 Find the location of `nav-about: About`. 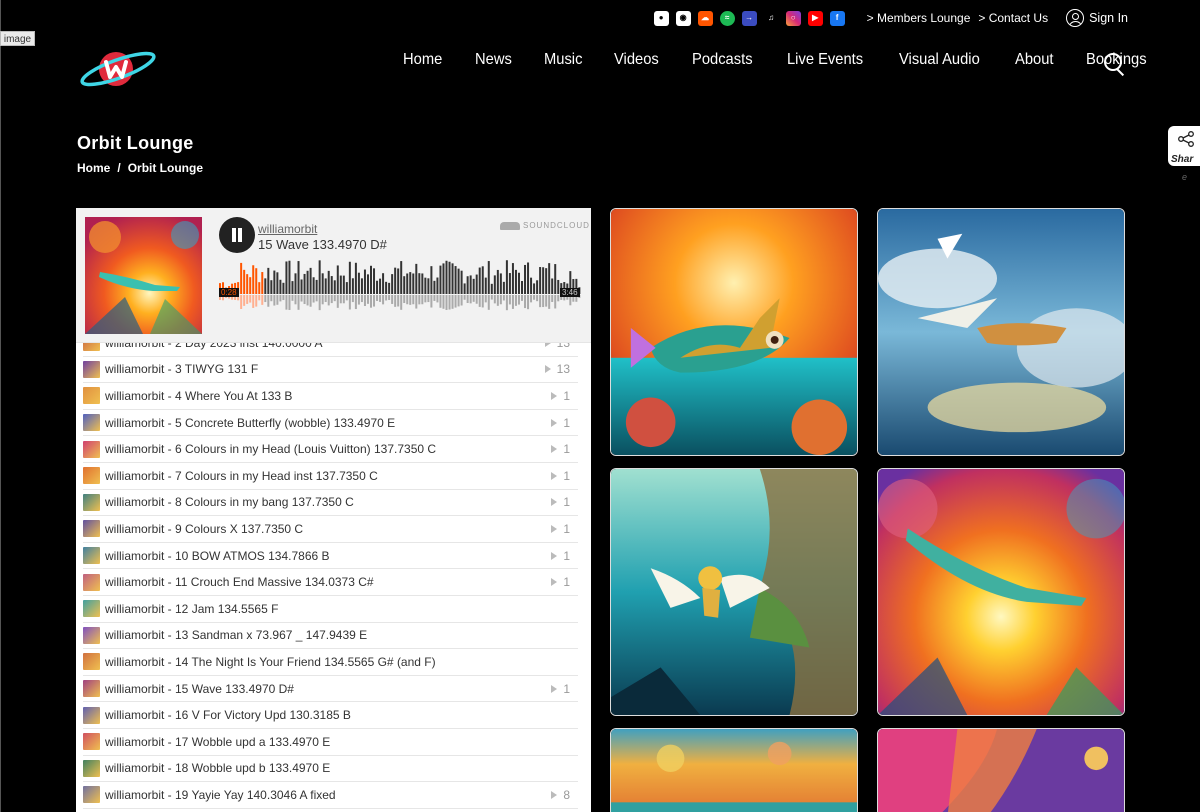

nav-about: About is located at coordinates (1034, 60).